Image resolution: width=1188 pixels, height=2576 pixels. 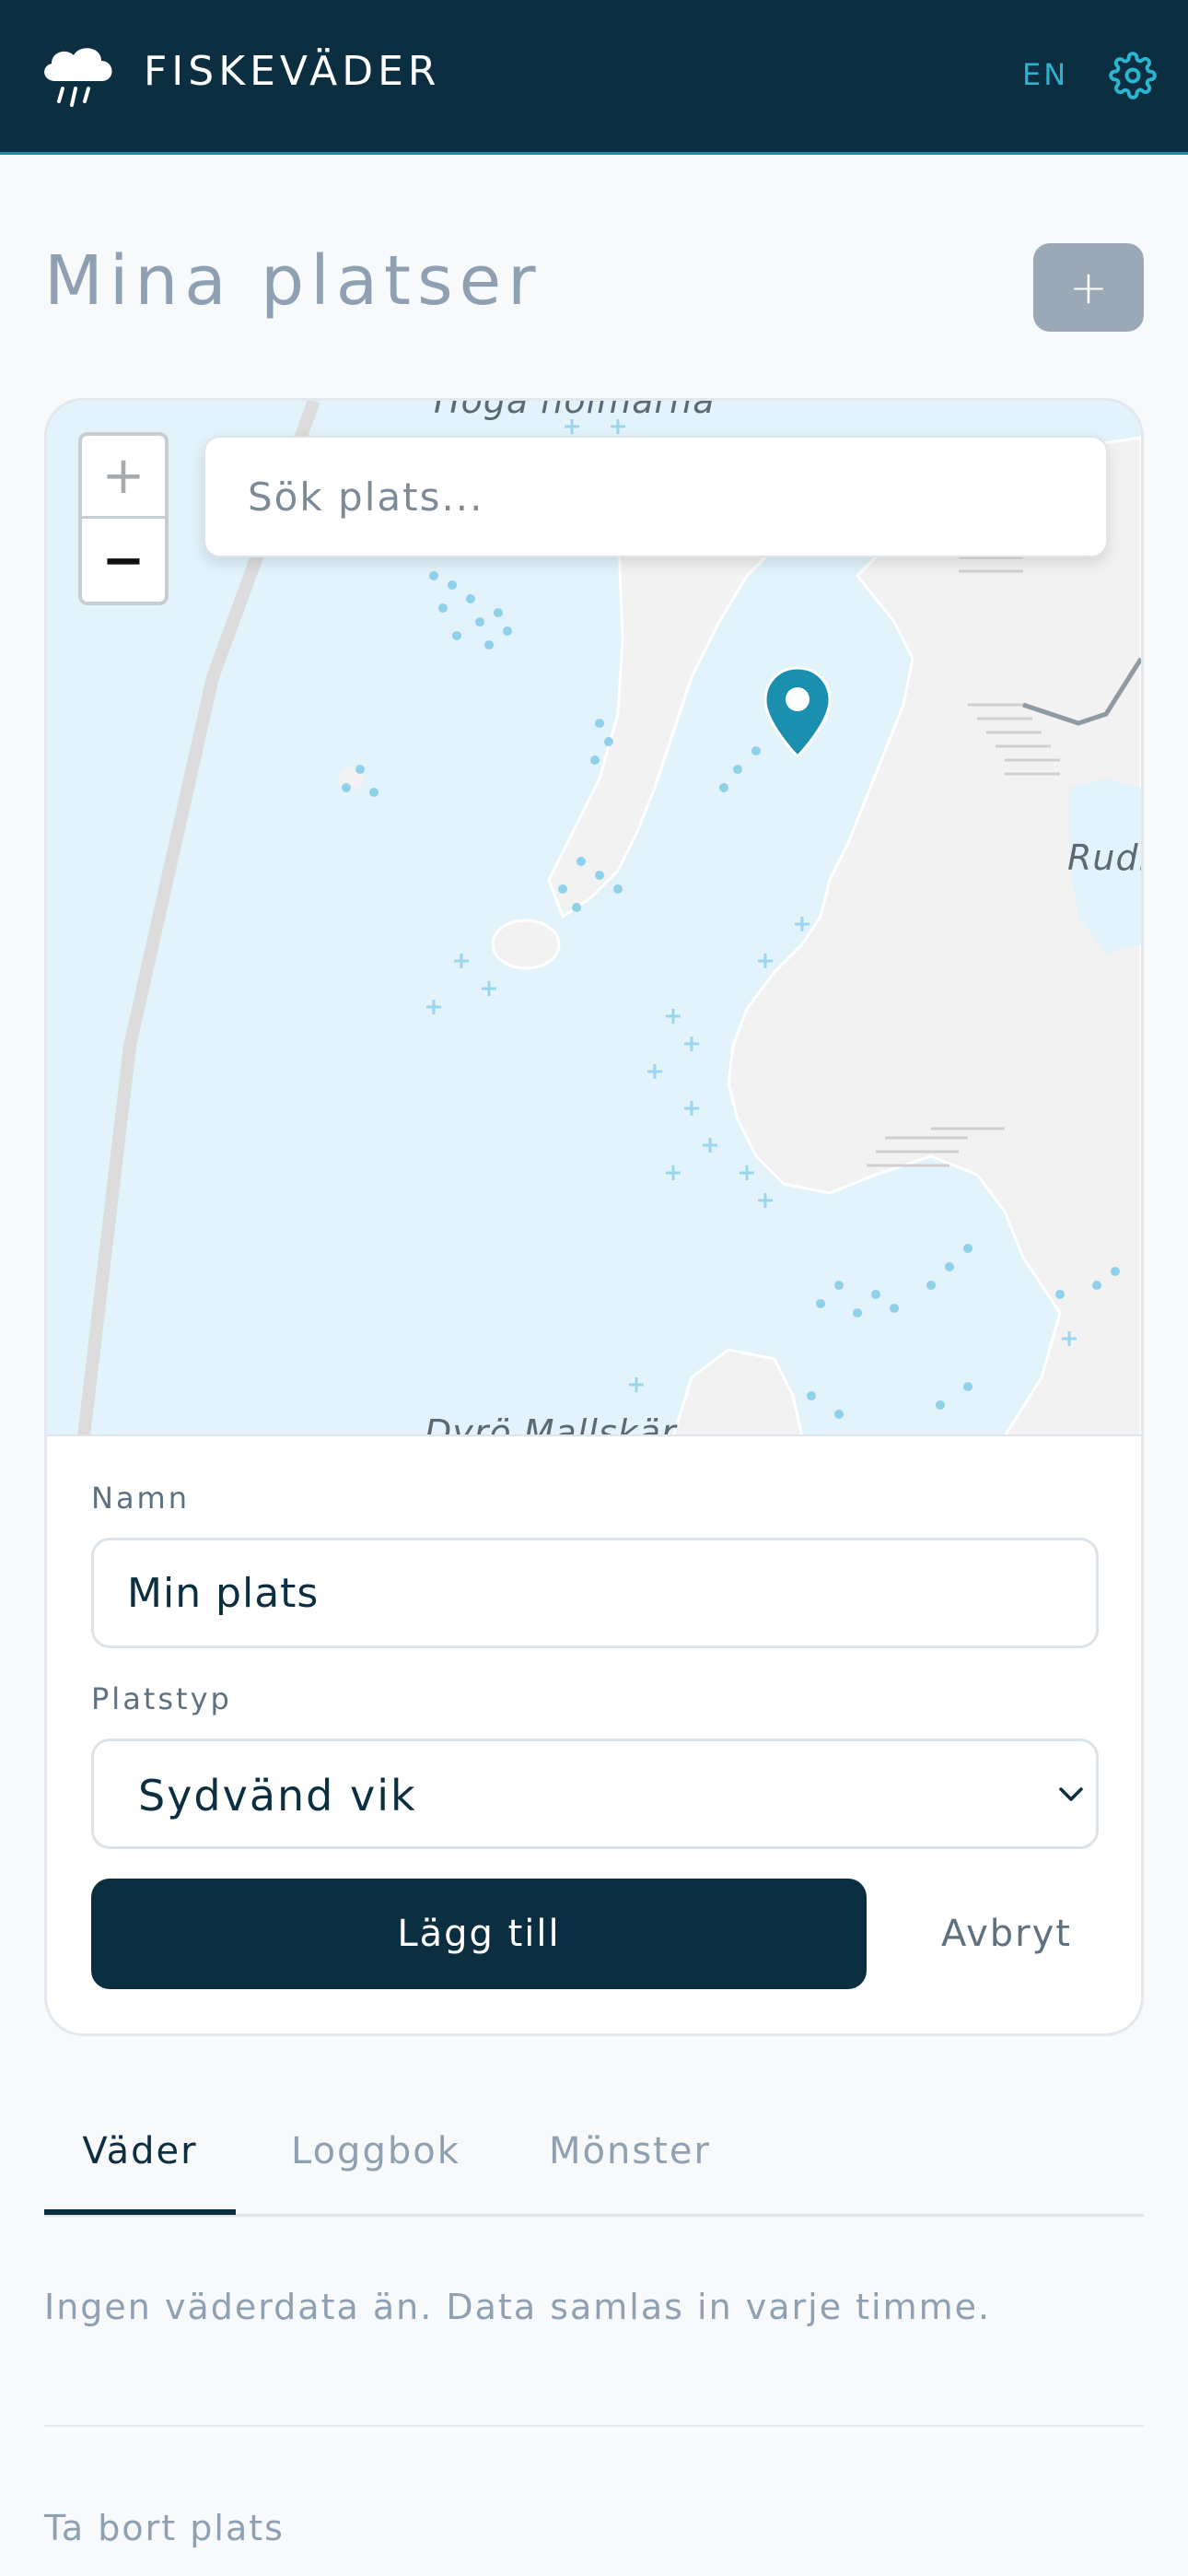 I want to click on map-pin-icon, so click(x=797, y=712).